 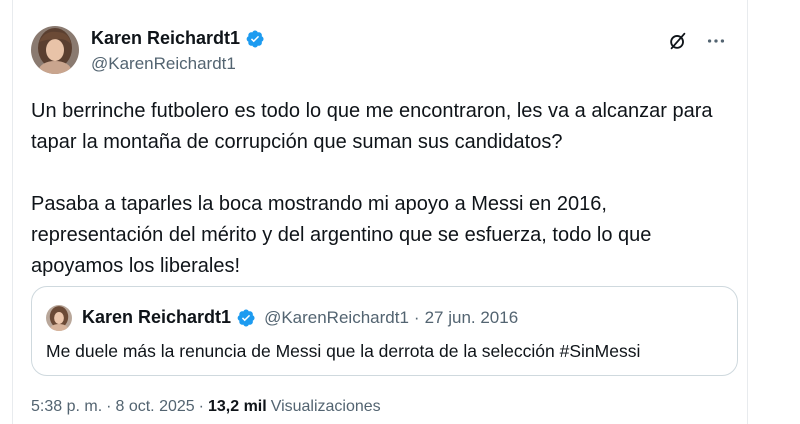 What do you see at coordinates (471, 317) in the screenshot?
I see `quote-date: 27 jun. 2016` at bounding box center [471, 317].